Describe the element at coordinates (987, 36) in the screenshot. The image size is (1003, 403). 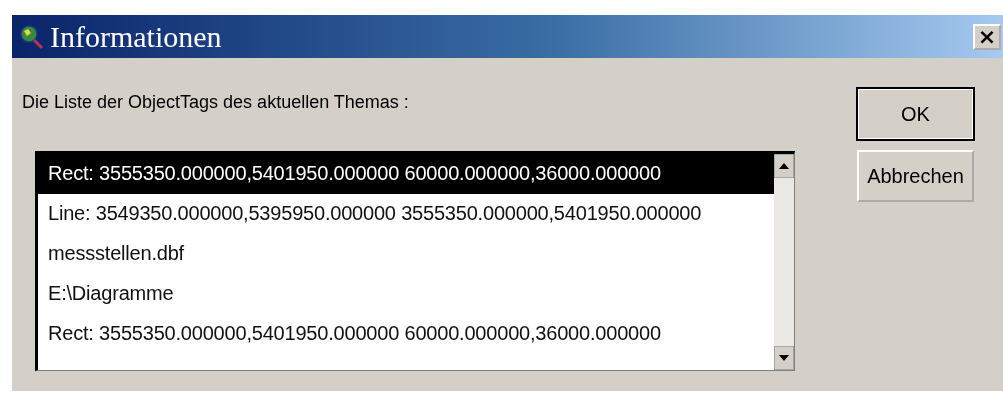
I see `close-button: ×` at that location.